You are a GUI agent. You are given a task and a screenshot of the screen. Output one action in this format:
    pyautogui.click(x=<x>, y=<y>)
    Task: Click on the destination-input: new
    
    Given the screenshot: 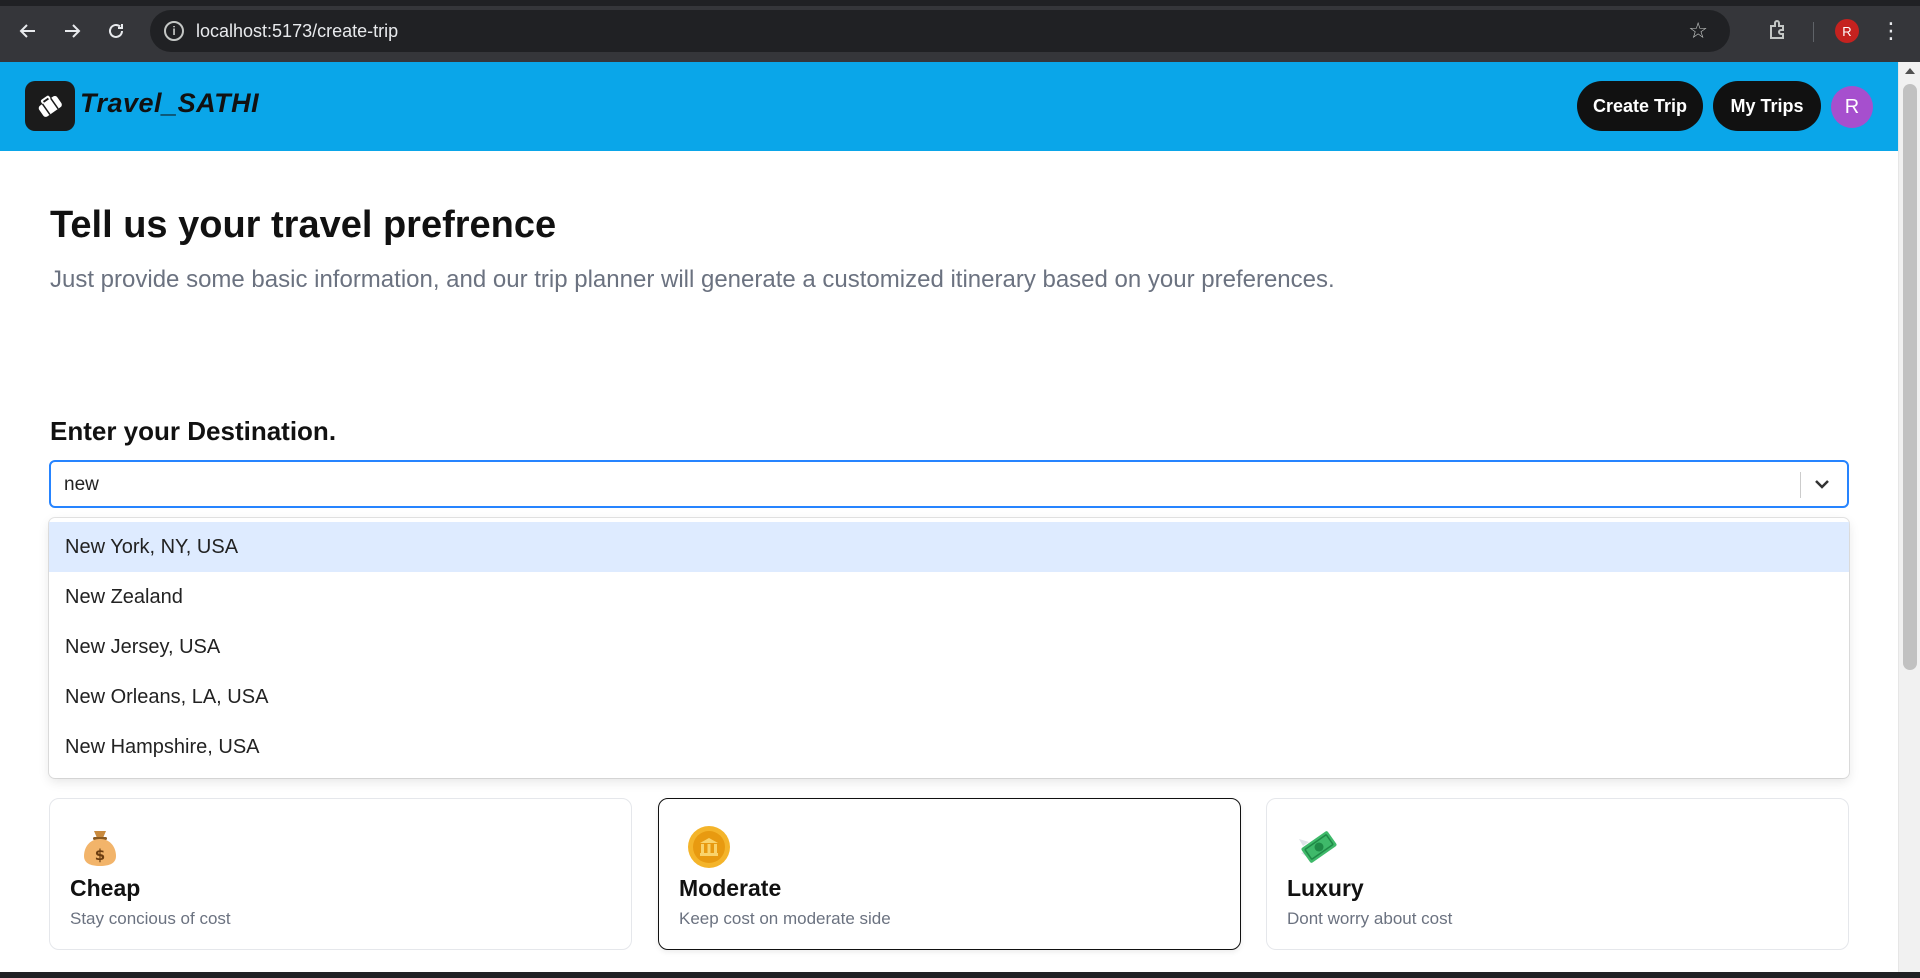 What is the action you would take?
    pyautogui.click(x=81, y=485)
    